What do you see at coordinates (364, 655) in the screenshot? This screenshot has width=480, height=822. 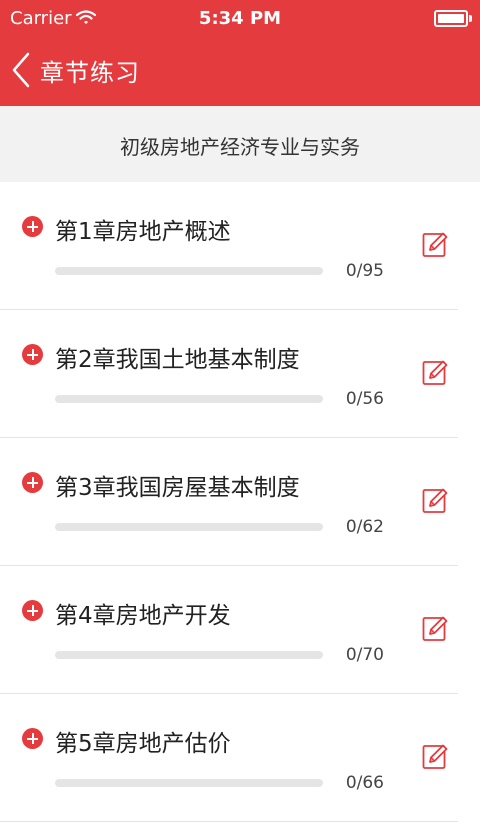 I see `progress-count: 0/70` at bounding box center [364, 655].